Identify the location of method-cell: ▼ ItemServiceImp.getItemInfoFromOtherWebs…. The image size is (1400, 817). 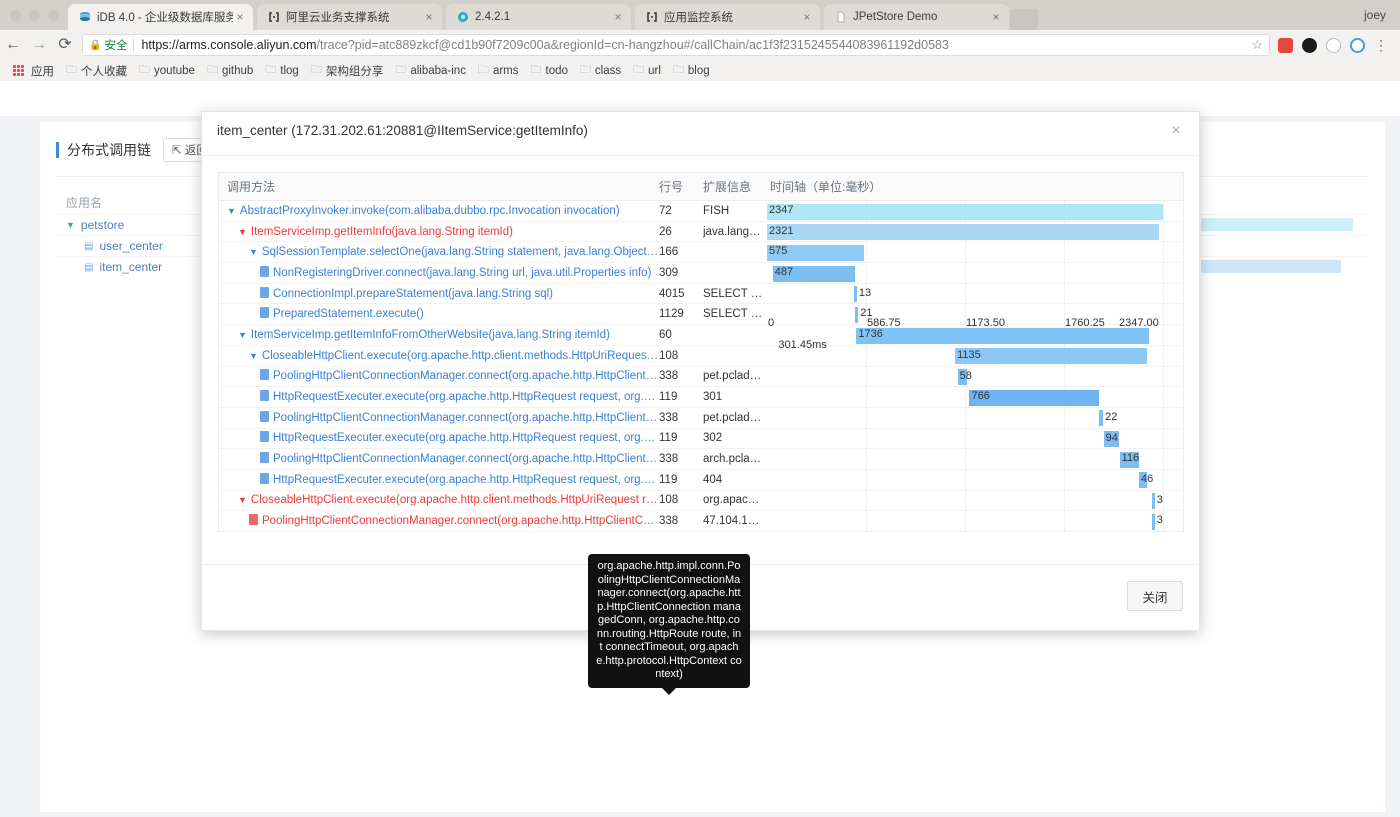
(439, 335).